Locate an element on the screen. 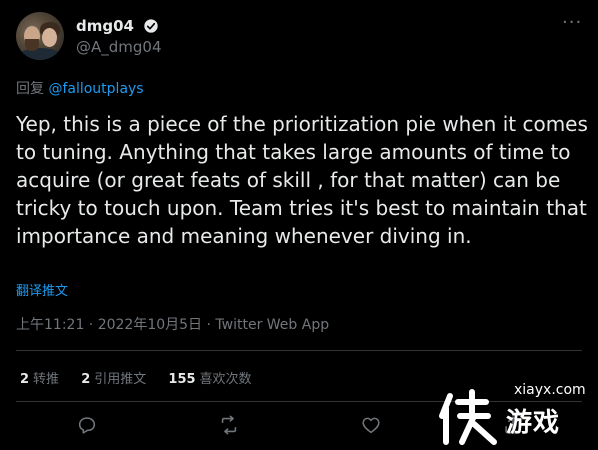  reply-prefix: 回复 is located at coordinates (32, 89).